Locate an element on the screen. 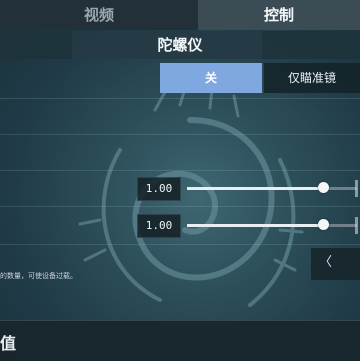  top-tab-bar: 视频 控制 is located at coordinates (180, 15).